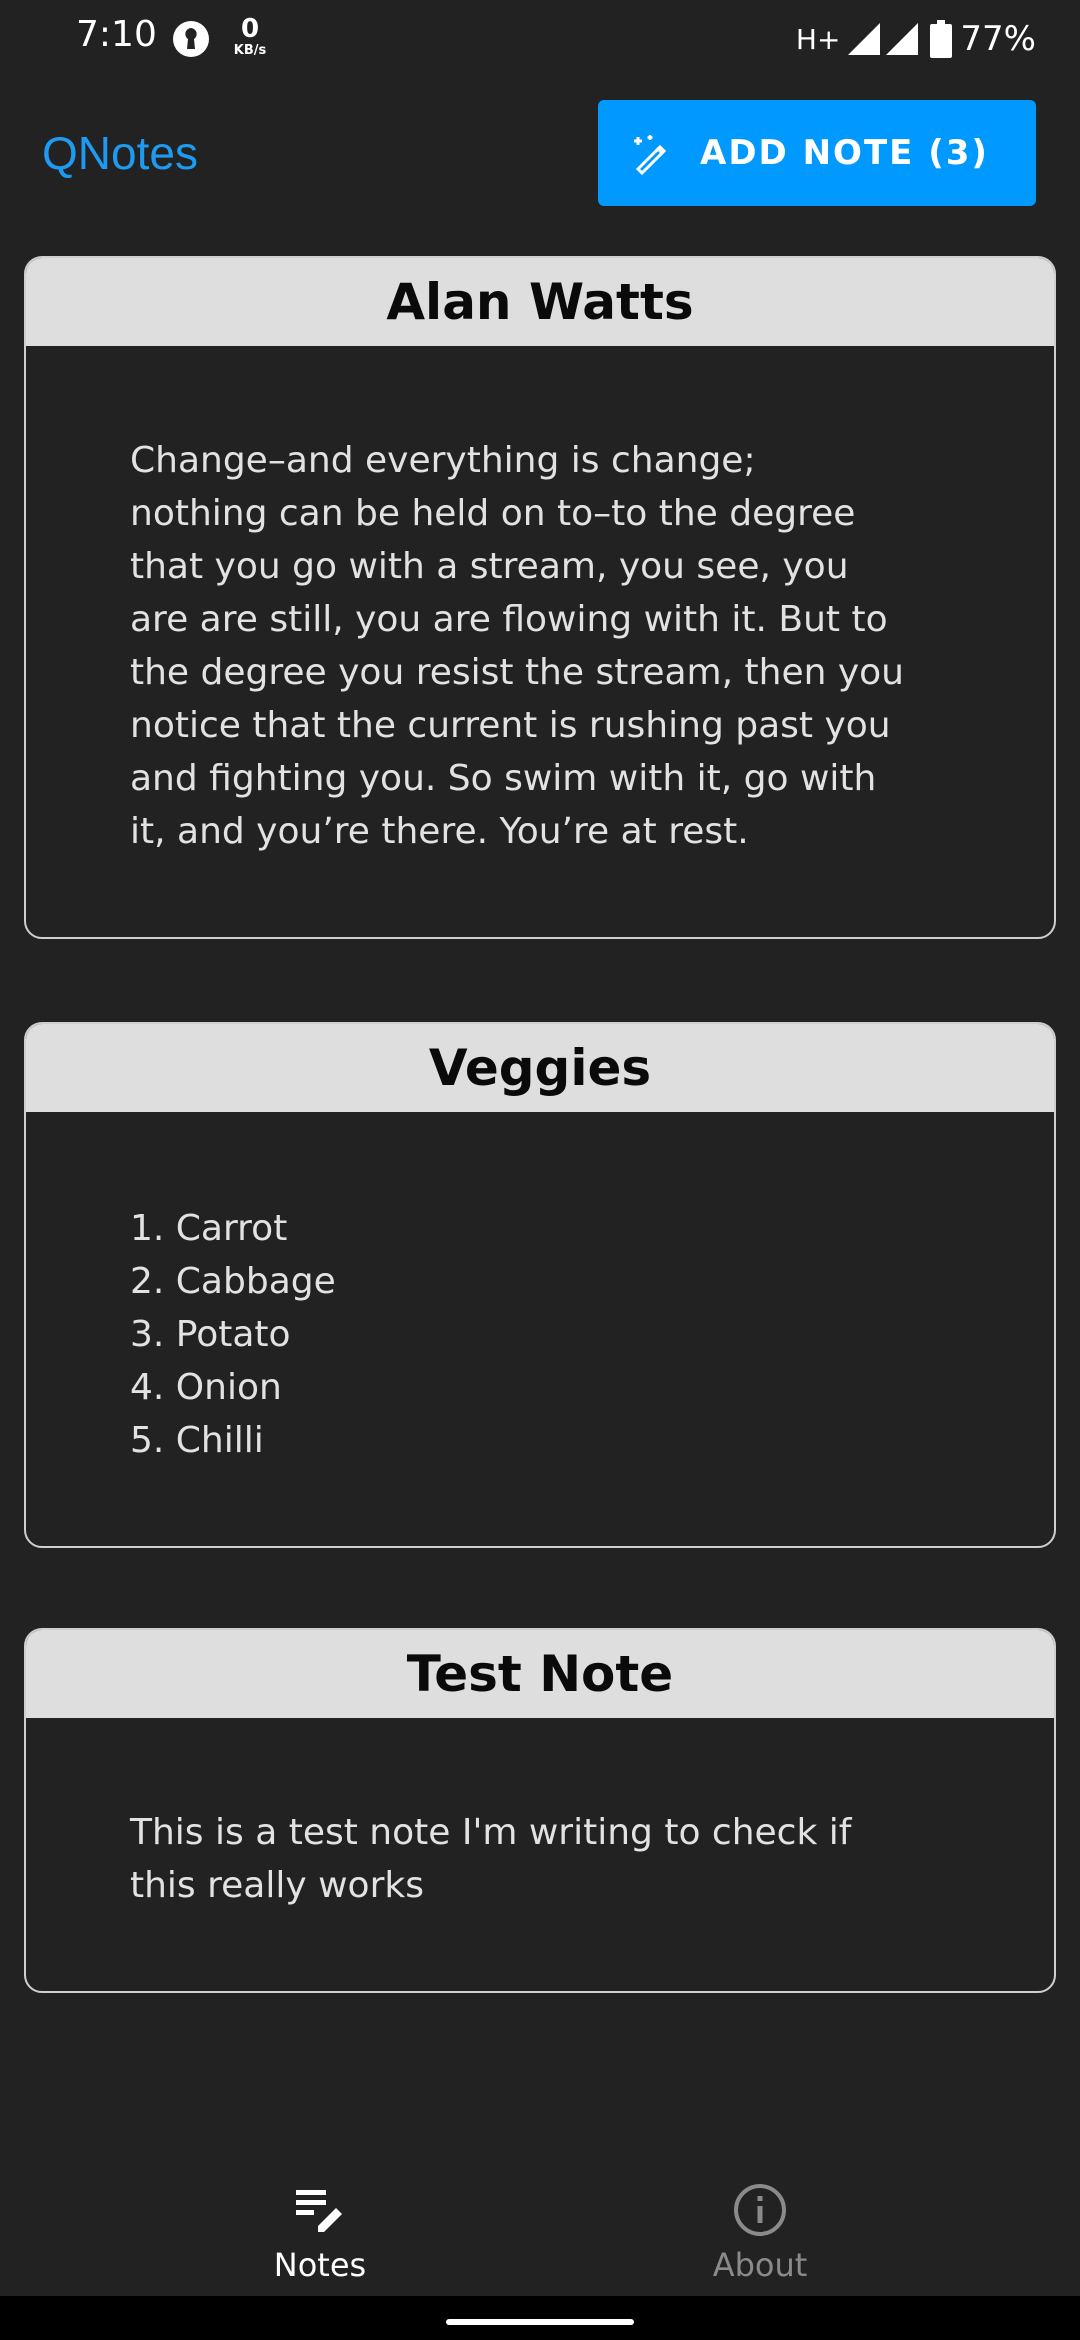 This screenshot has width=1080, height=2340. What do you see at coordinates (540, 1674) in the screenshot?
I see `note-title: Test Note` at bounding box center [540, 1674].